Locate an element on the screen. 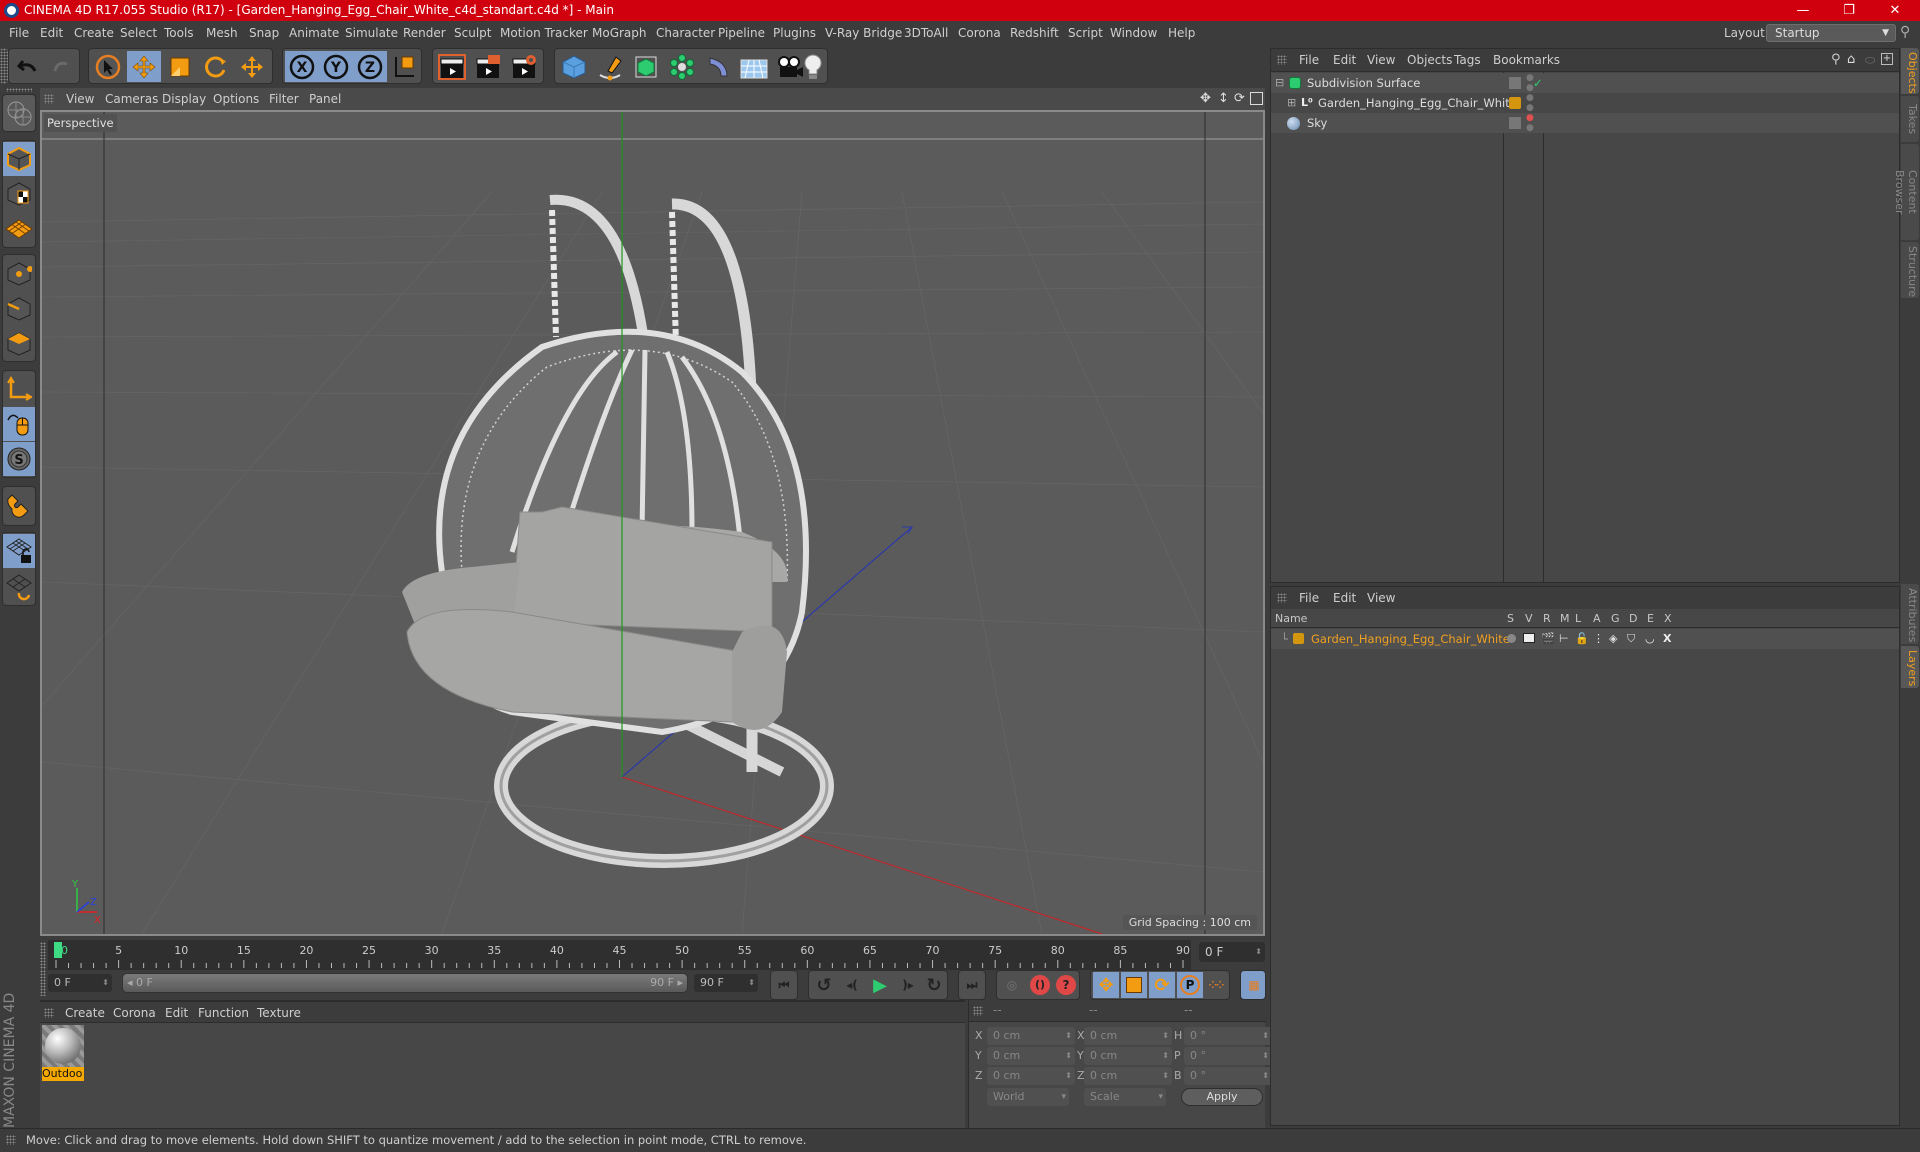 The width and height of the screenshot is (1920, 1152). coordinates-grip is located at coordinates (978, 1011).